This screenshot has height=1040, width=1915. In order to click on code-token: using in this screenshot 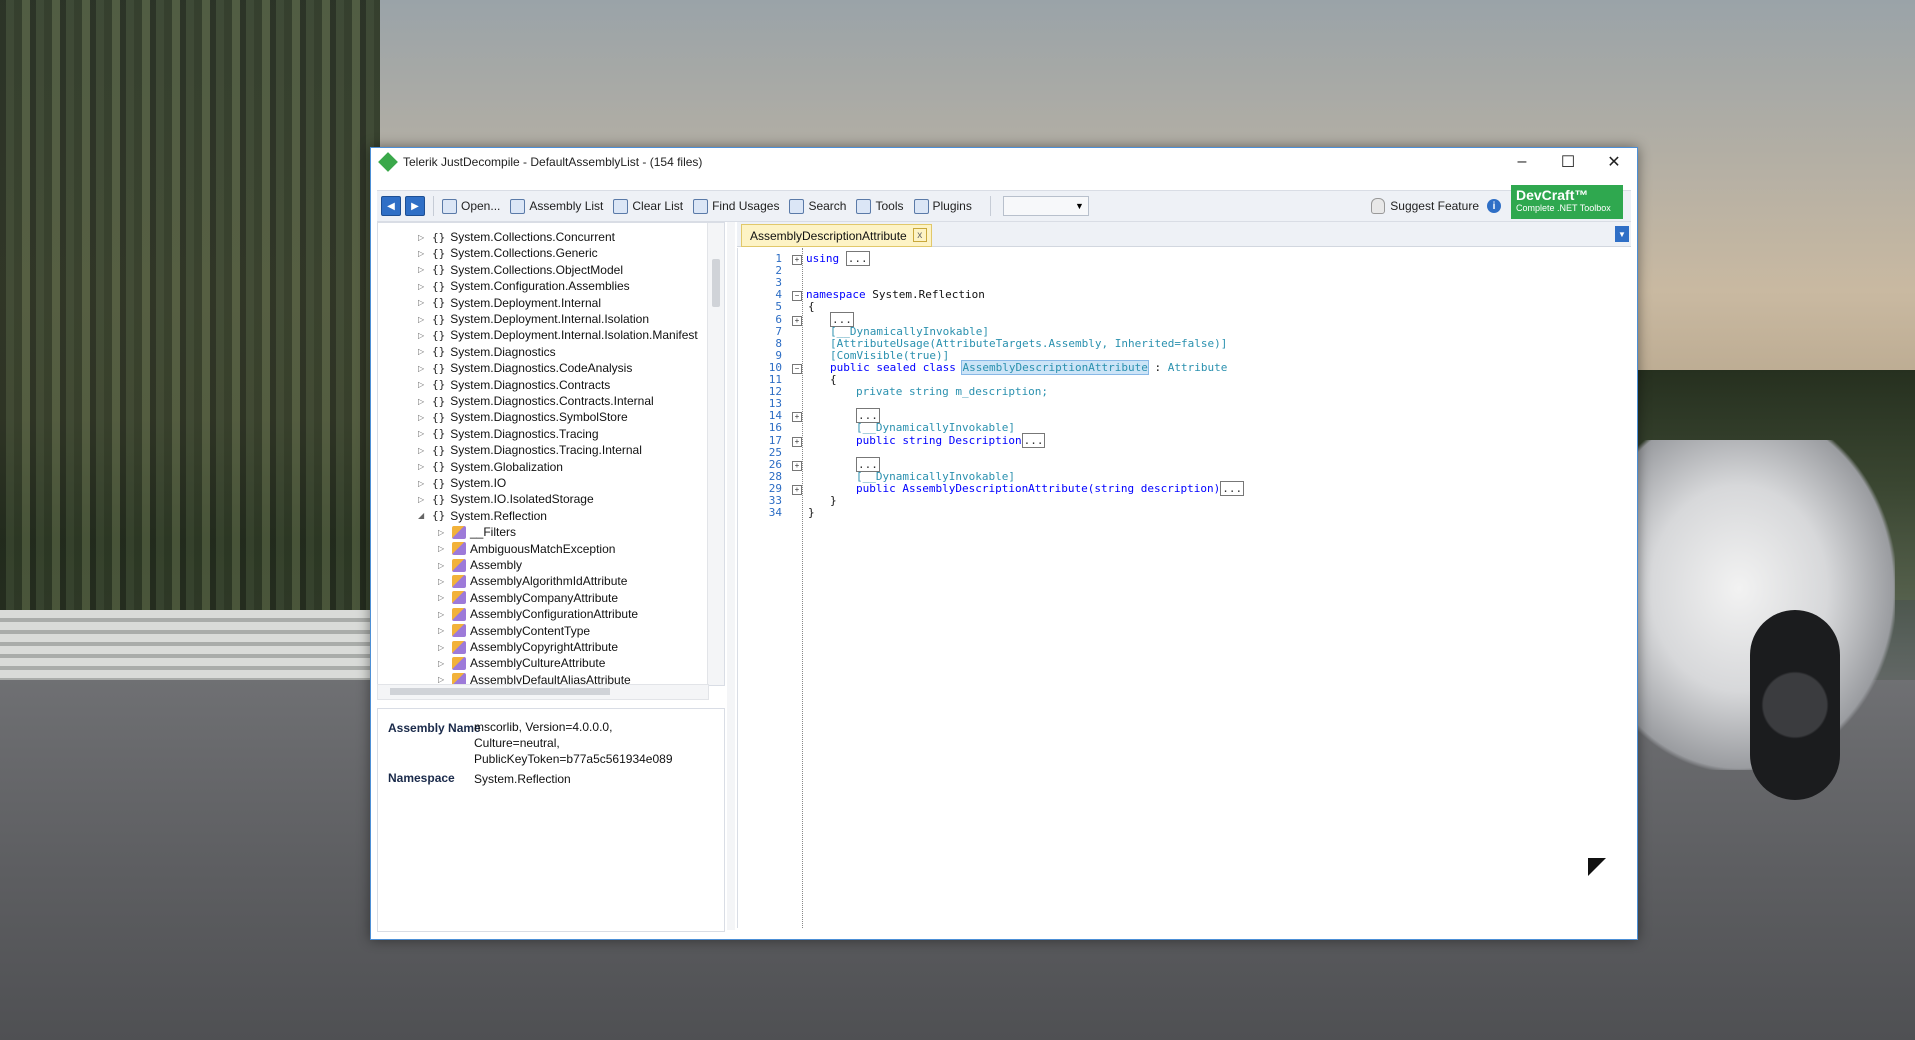, I will do `click(823, 258)`.